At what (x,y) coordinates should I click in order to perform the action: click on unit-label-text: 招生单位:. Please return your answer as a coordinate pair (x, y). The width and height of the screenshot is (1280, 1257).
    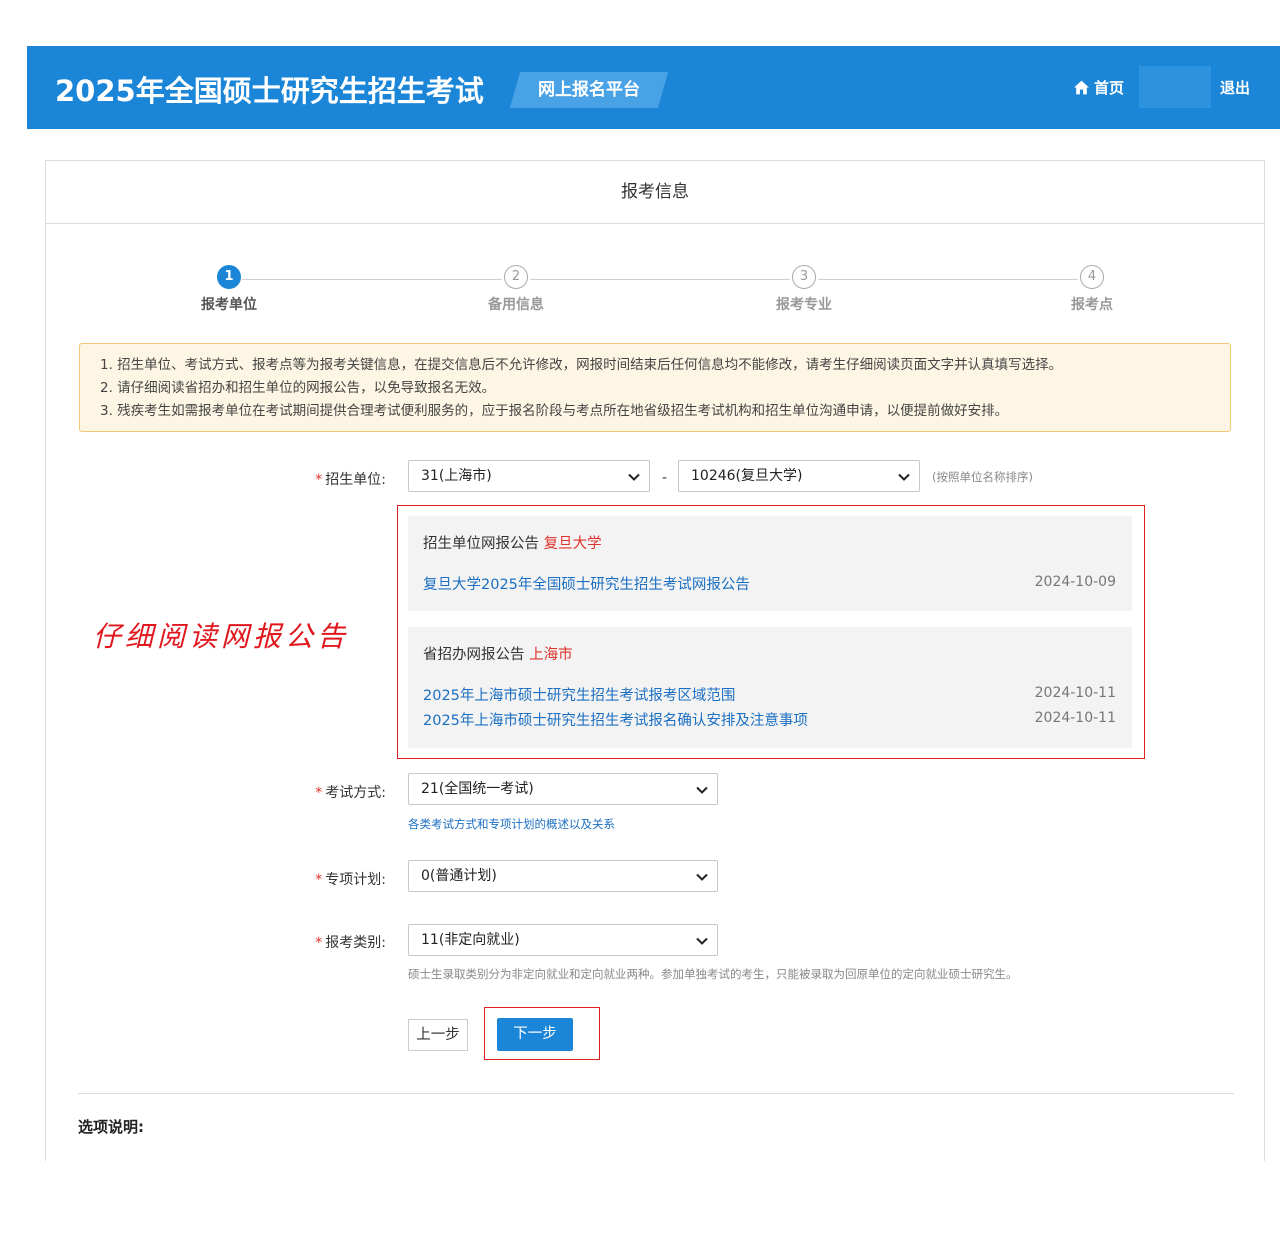
    Looking at the image, I should click on (355, 480).